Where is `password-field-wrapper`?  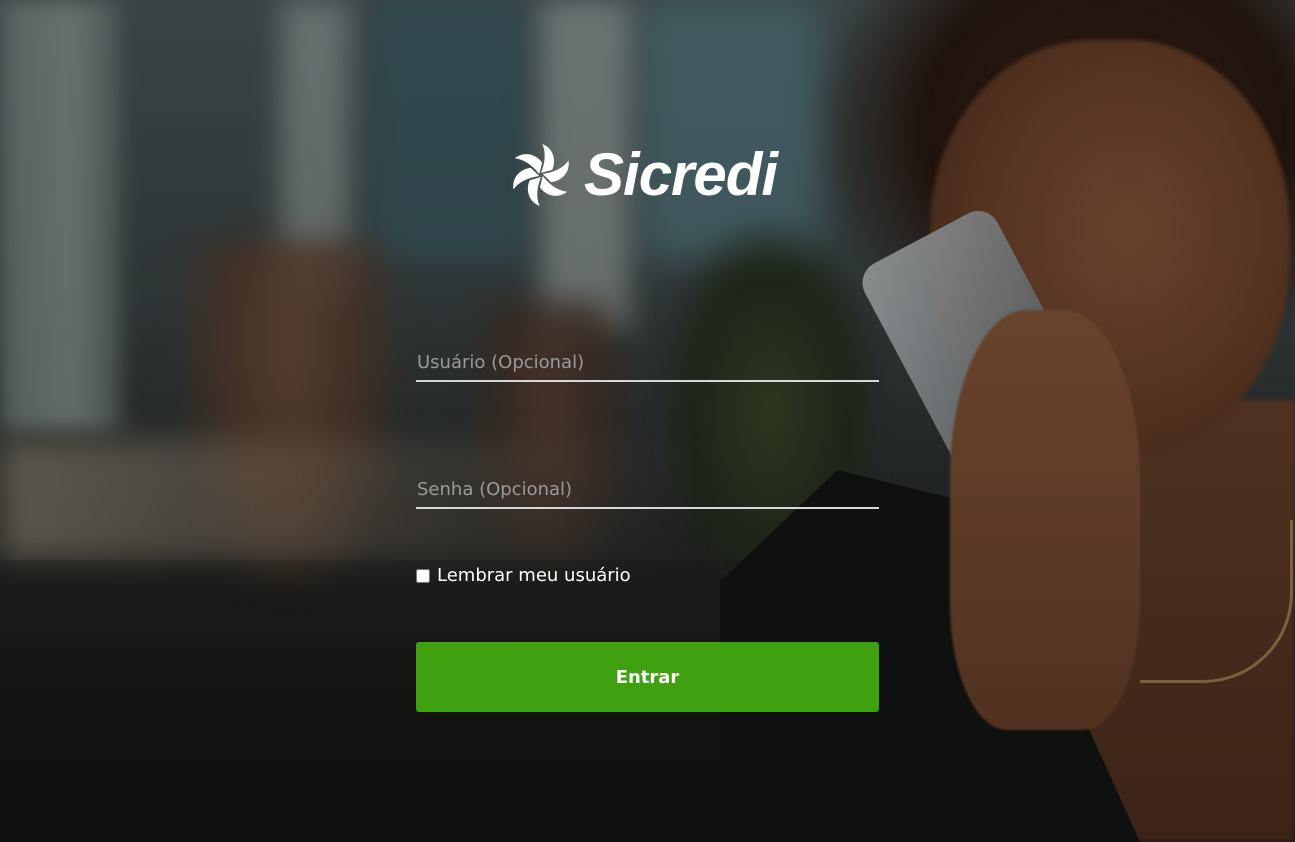 password-field-wrapper is located at coordinates (647, 490).